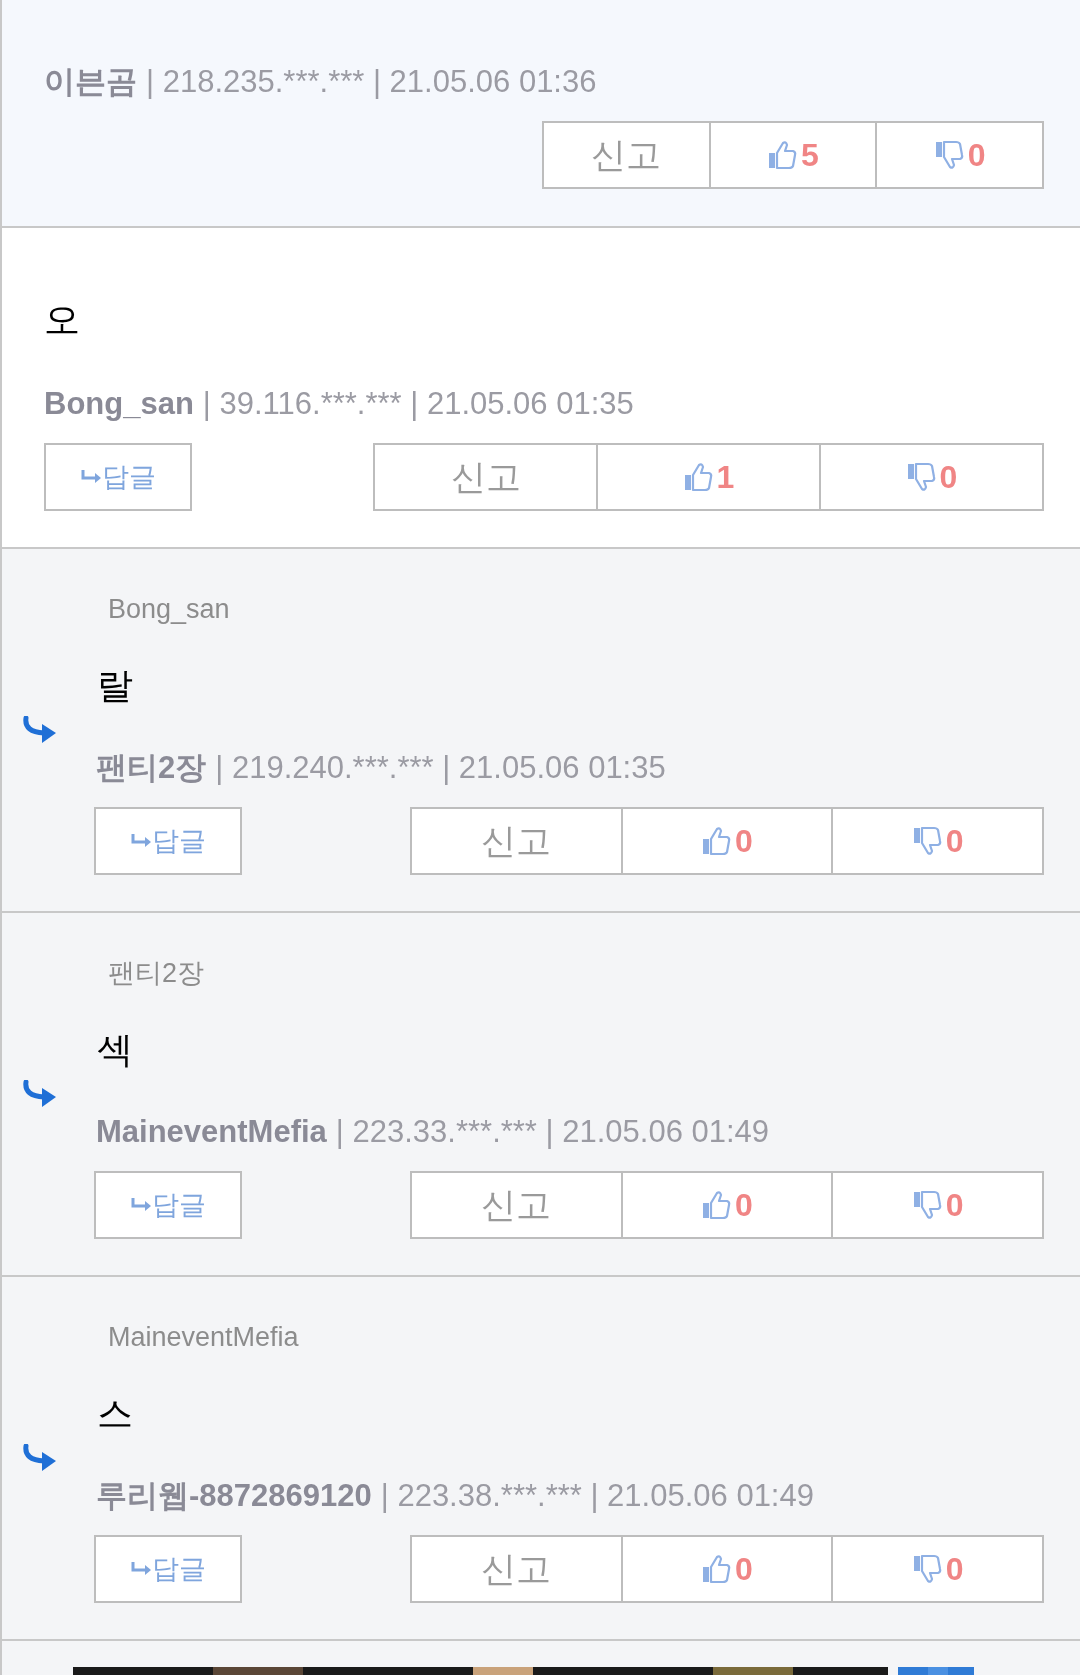  What do you see at coordinates (234, 1496) in the screenshot?
I see `comment-author: 루리웹-8872869120` at bounding box center [234, 1496].